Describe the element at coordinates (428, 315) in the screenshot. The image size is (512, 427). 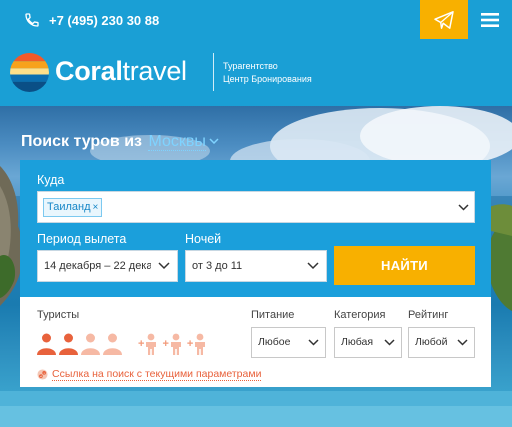
I see `rating-label: Рейтинг` at that location.